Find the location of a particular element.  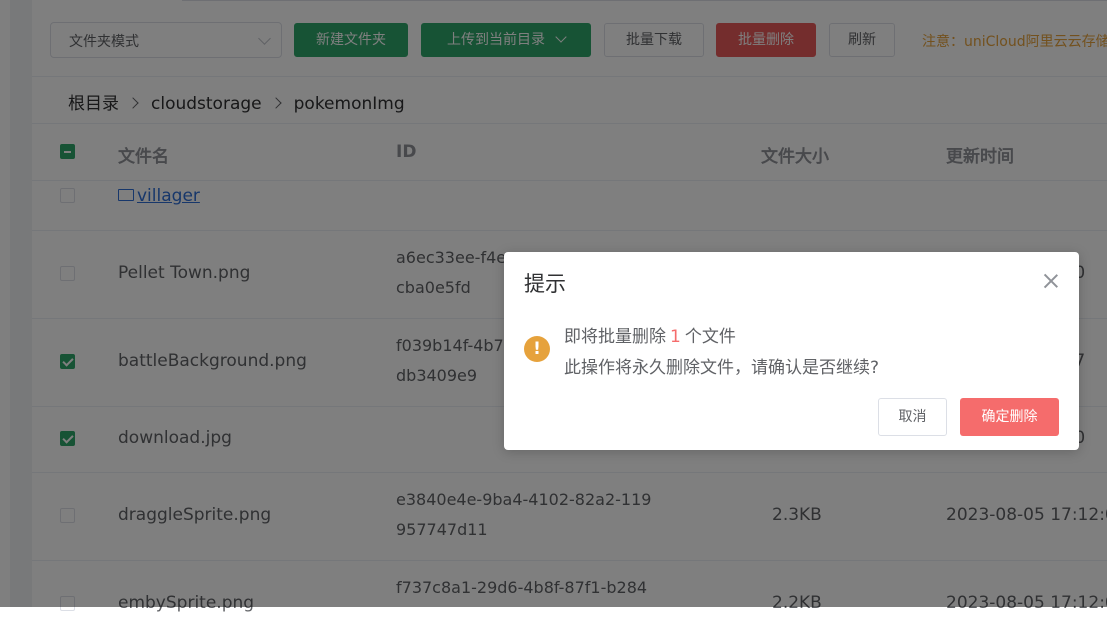

close-icon is located at coordinates (1051, 281).